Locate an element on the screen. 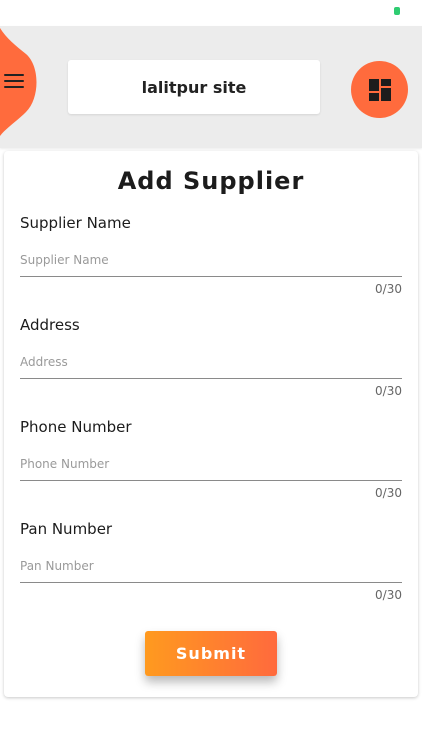  dashboard-button is located at coordinates (379, 89).